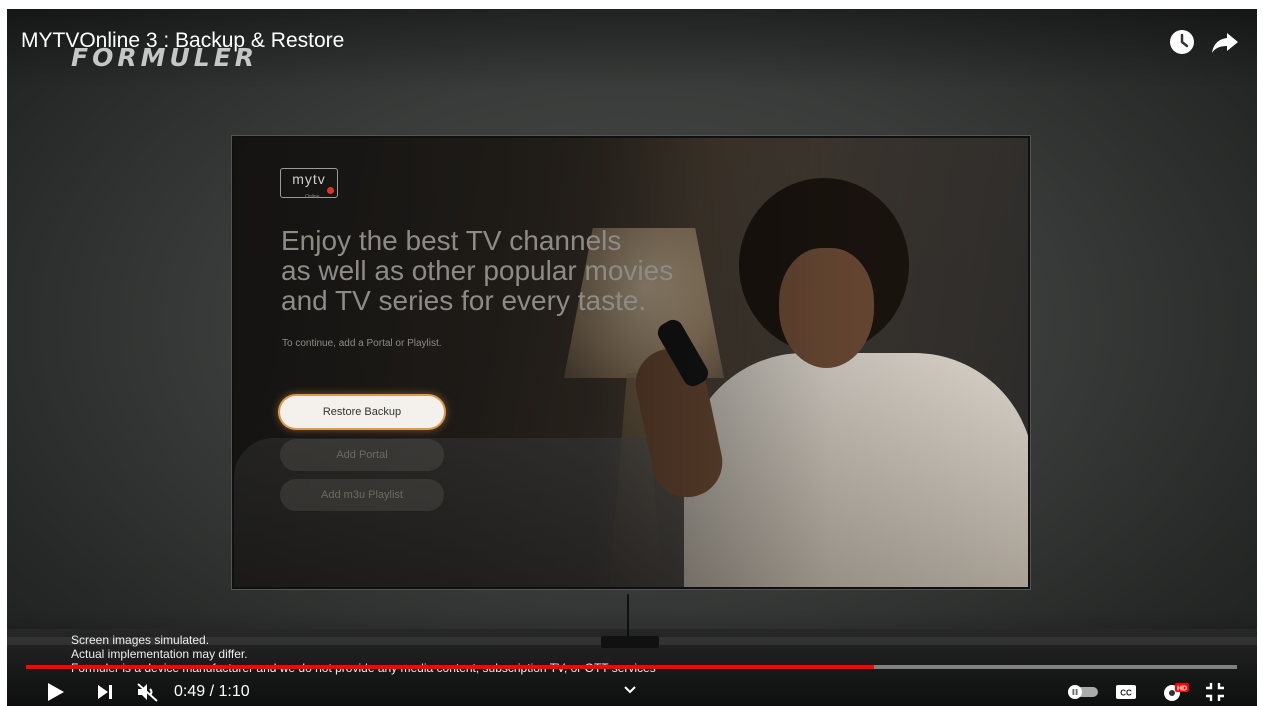 The height and width of the screenshot is (706, 1263). What do you see at coordinates (362, 412) in the screenshot?
I see `restore-backup-button: Restore Backup` at bounding box center [362, 412].